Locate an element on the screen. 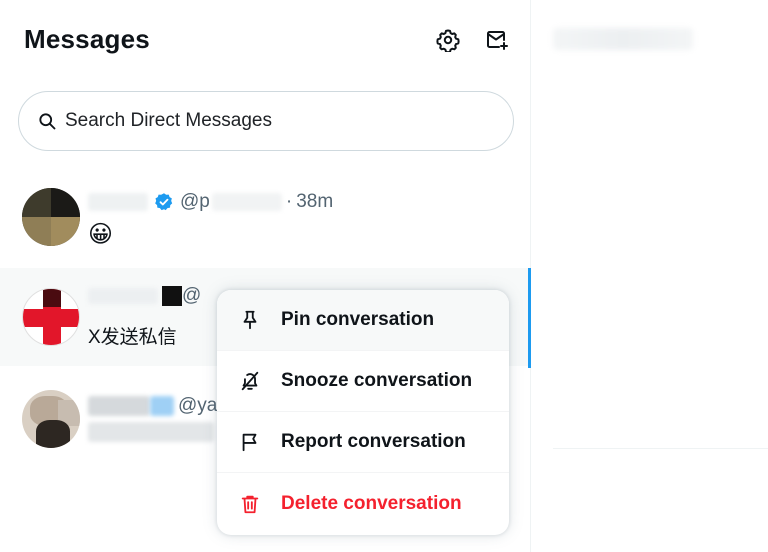 The image size is (768, 552). handle-redacted is located at coordinates (246, 202).